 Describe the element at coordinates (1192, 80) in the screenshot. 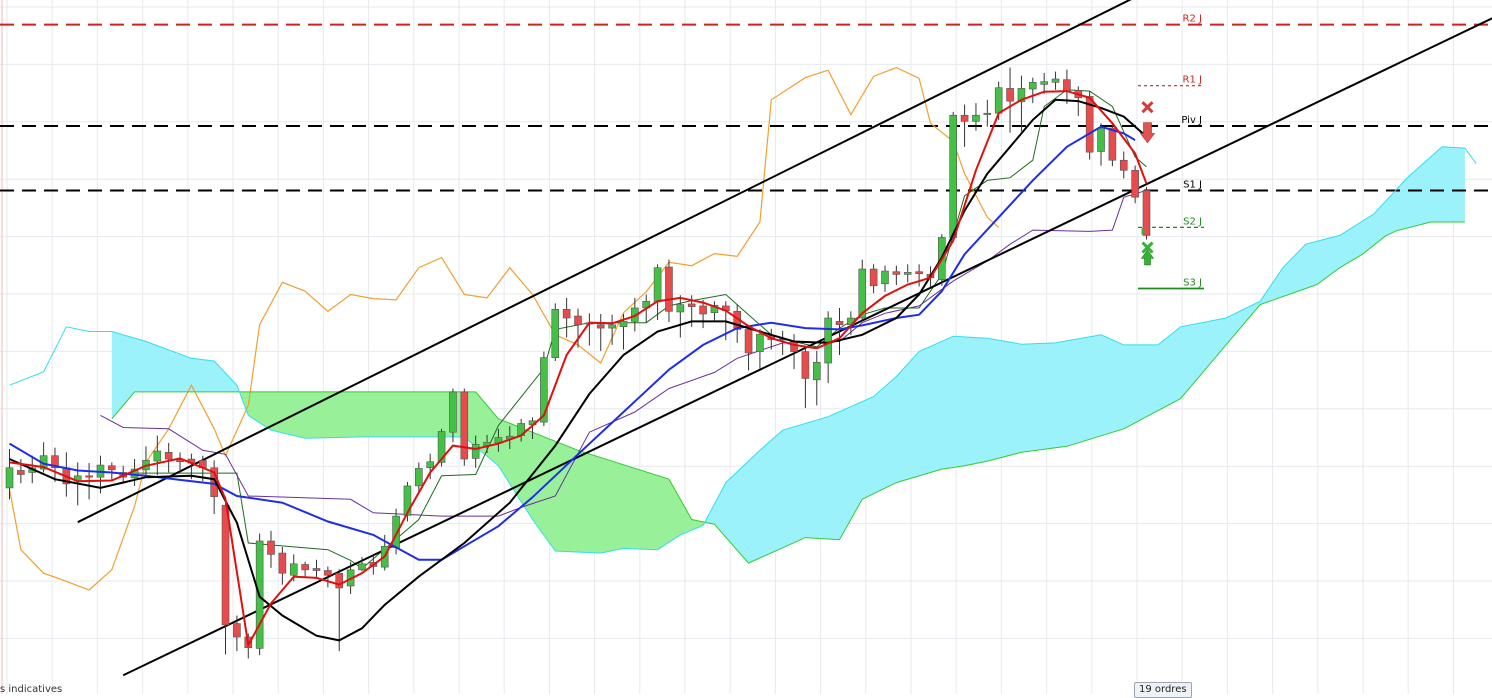

I see `level-label-r1-j: R1 J` at that location.